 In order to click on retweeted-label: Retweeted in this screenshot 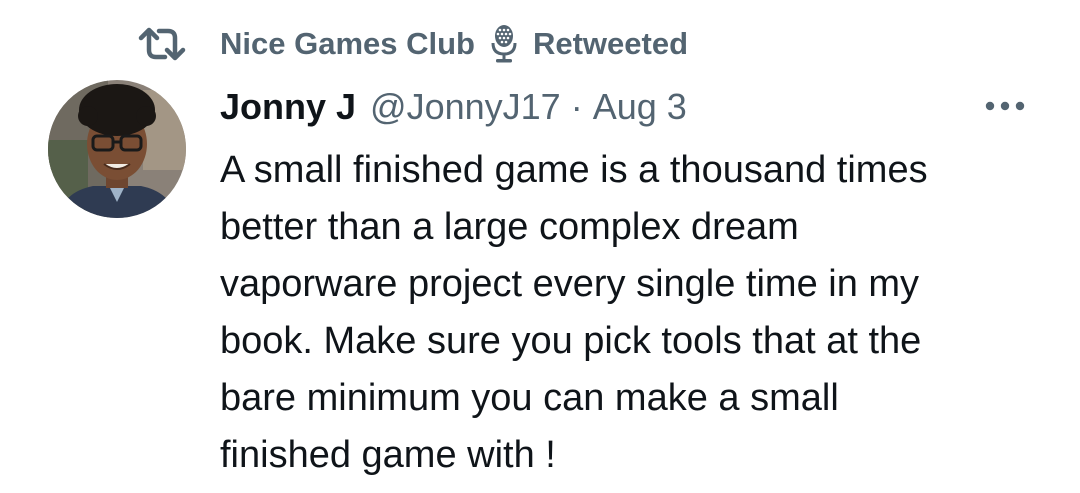, I will do `click(610, 43)`.